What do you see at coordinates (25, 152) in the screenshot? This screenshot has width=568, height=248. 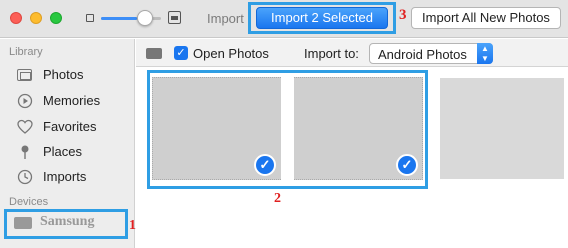 I see `pin-icon` at bounding box center [25, 152].